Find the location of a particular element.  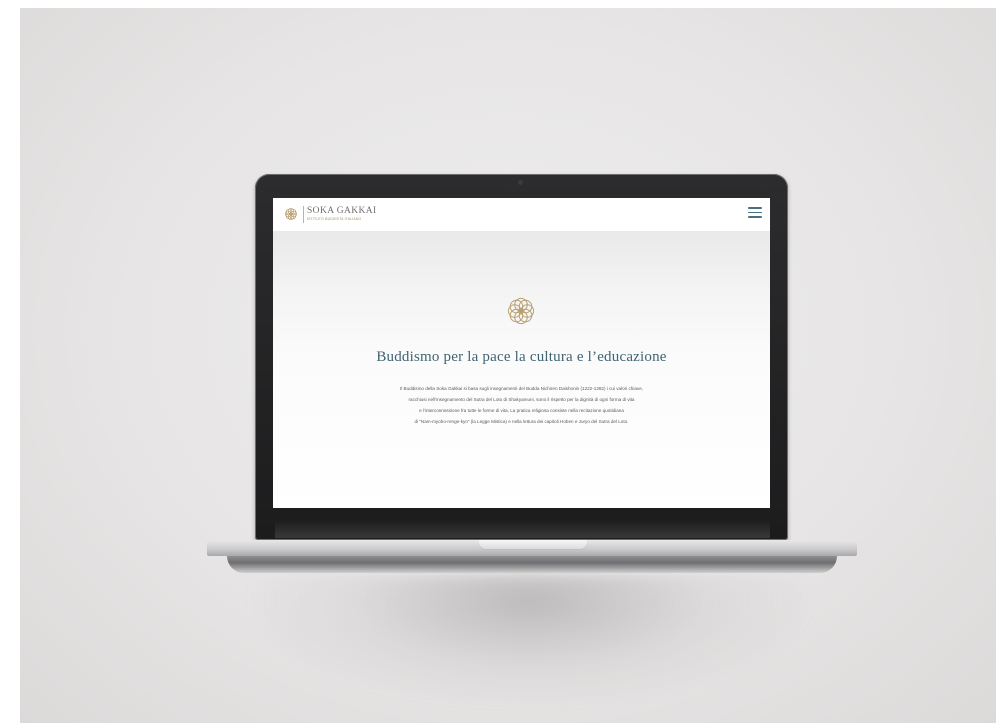

webcam-icon is located at coordinates (520, 182).